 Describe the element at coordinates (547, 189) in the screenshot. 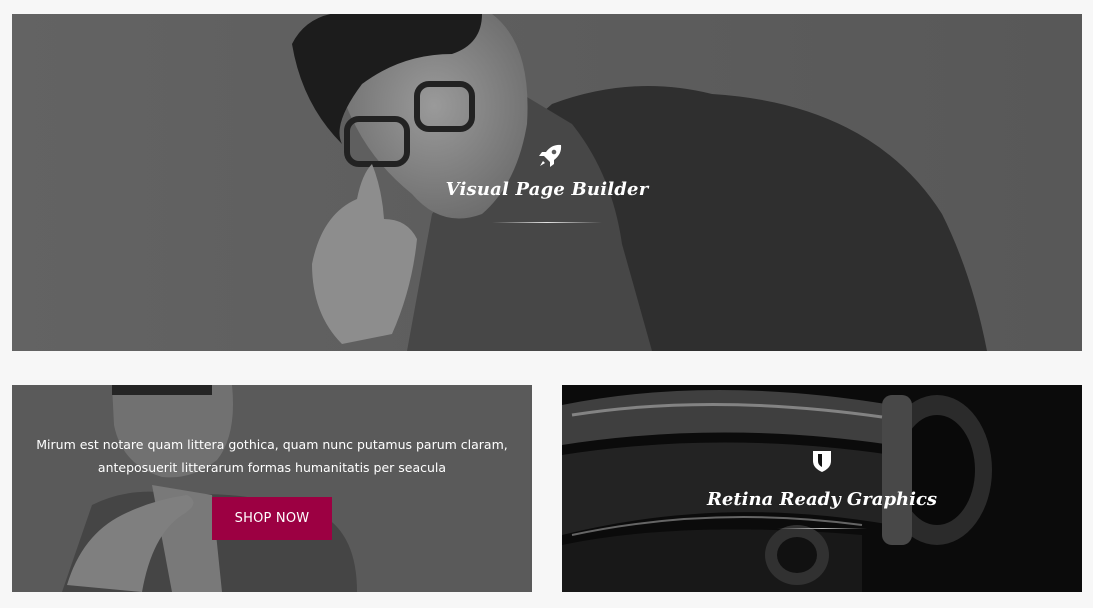

I see `hero-title: Visual Page Builder` at that location.